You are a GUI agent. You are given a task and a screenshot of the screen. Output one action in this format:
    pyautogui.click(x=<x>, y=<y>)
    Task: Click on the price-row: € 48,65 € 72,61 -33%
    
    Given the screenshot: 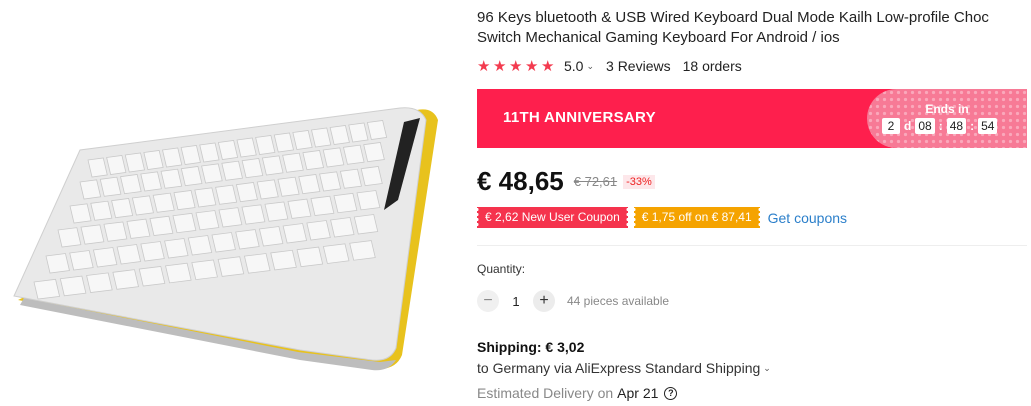 What is the action you would take?
    pyautogui.click(x=566, y=181)
    